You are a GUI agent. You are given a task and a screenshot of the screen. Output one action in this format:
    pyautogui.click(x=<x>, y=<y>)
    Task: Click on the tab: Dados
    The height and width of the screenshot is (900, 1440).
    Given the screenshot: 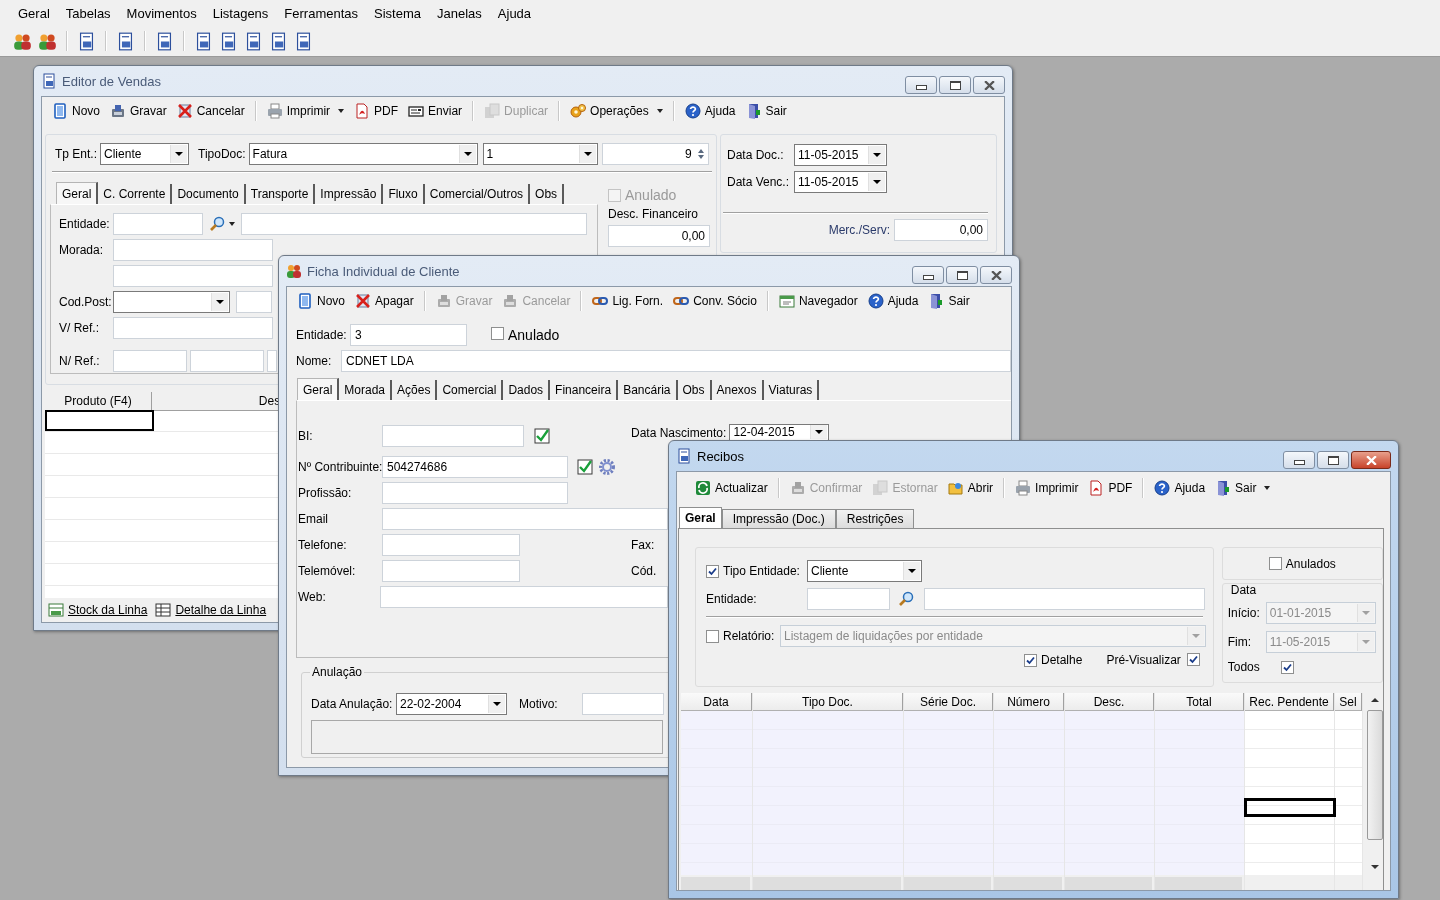 What is the action you would take?
    pyautogui.click(x=527, y=390)
    